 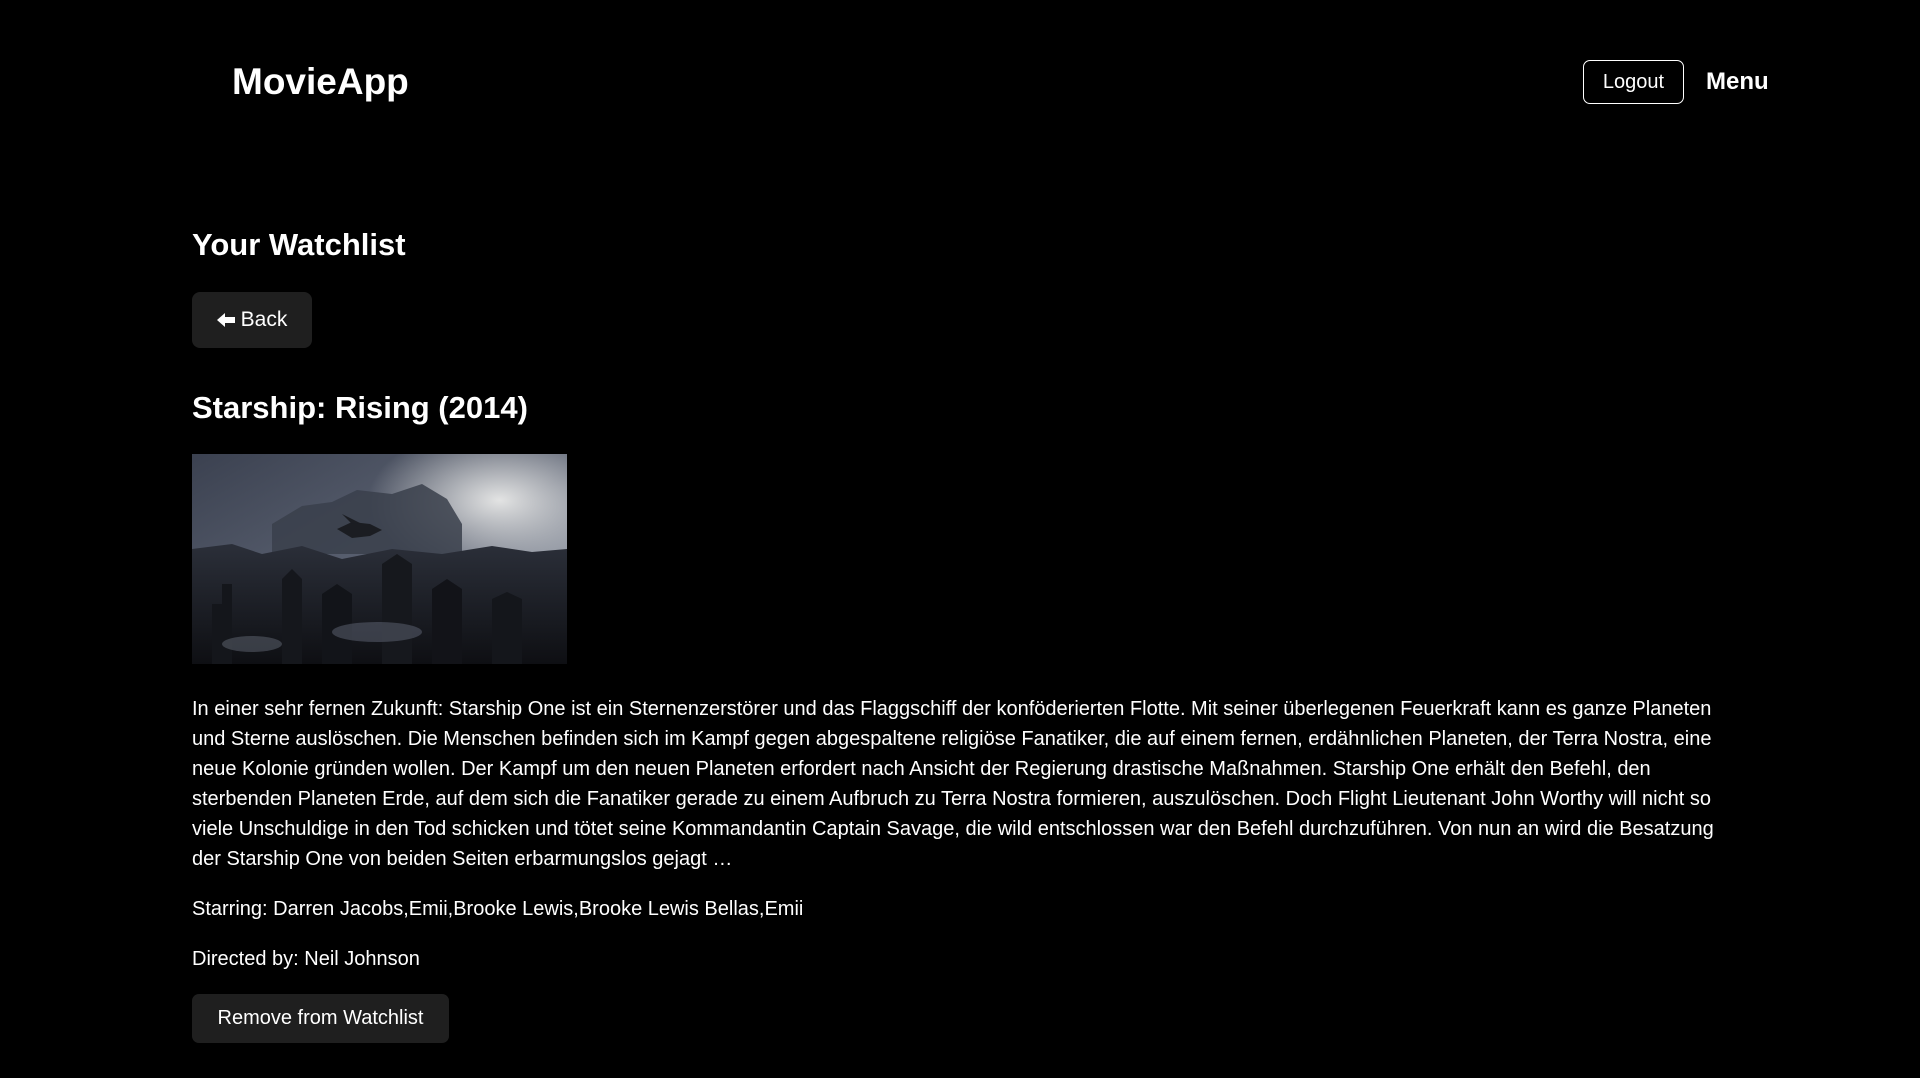 What do you see at coordinates (360, 407) in the screenshot?
I see `movie-title: Starship: Rising (2014)` at bounding box center [360, 407].